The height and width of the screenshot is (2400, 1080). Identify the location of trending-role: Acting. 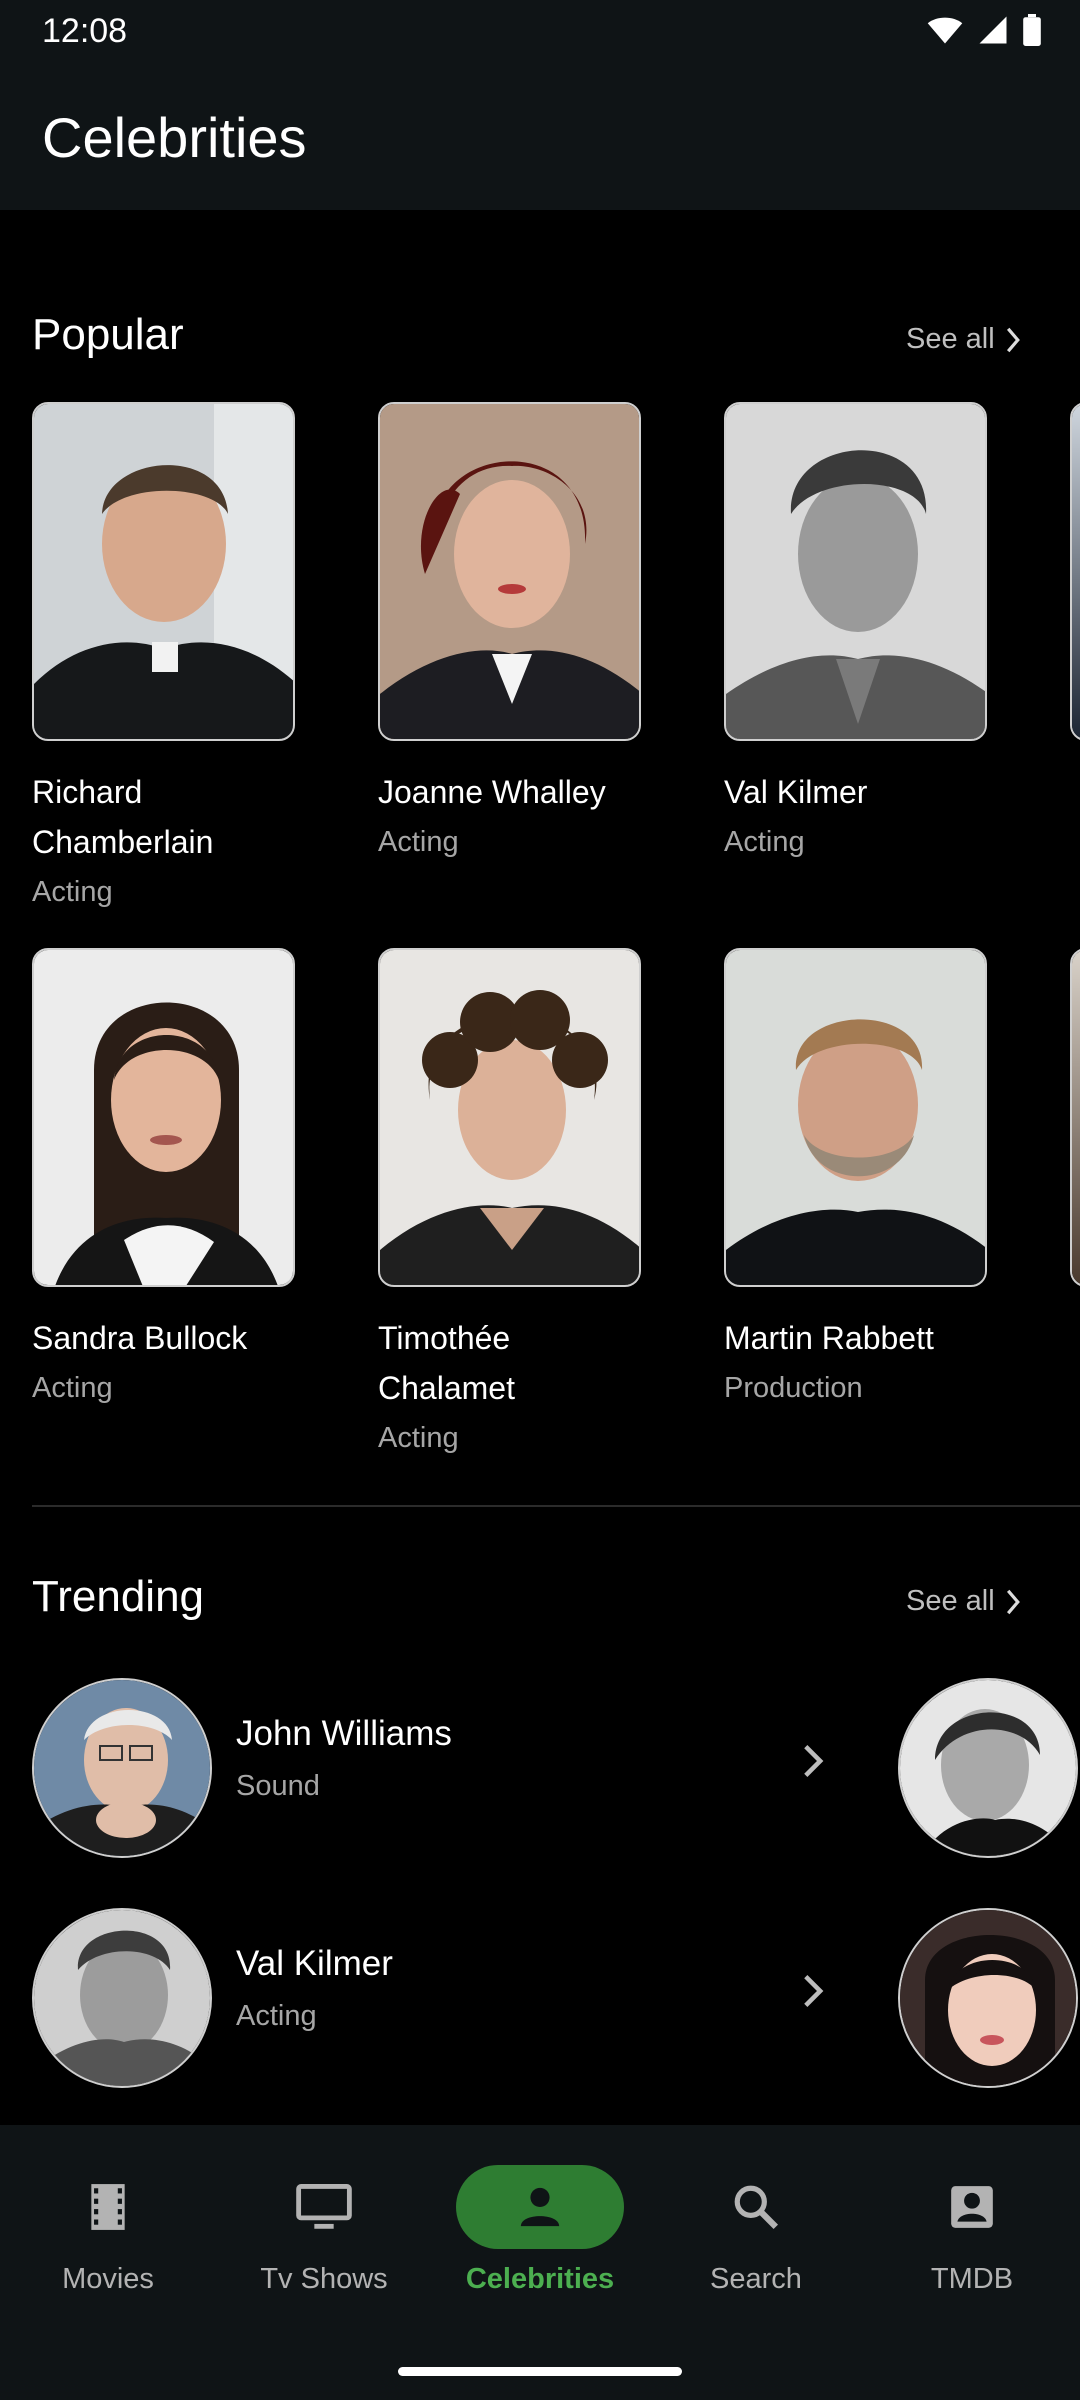
(276, 2016).